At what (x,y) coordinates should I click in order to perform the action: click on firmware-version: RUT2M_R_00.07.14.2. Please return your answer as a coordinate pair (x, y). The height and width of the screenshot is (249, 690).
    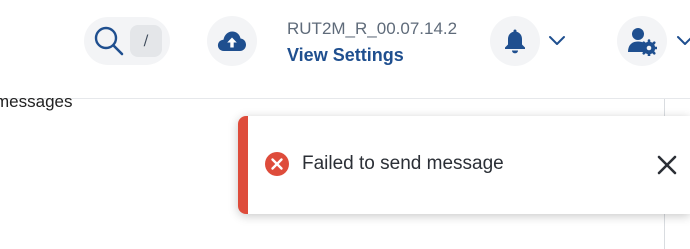
    Looking at the image, I should click on (372, 28).